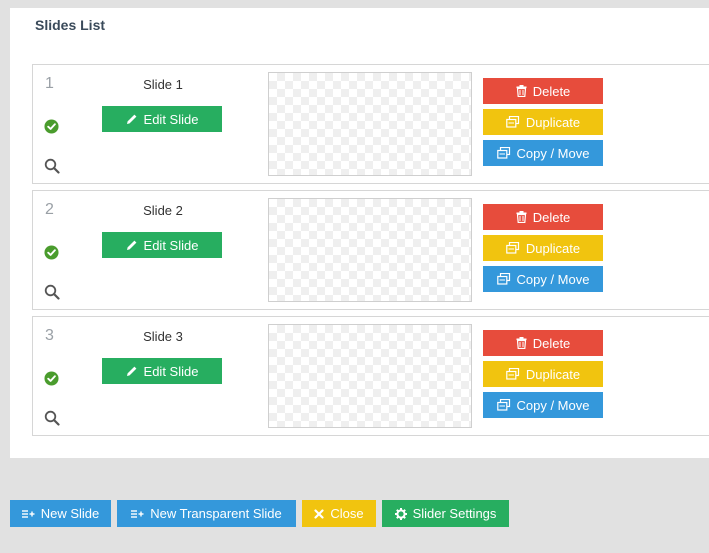 The height and width of the screenshot is (553, 709). I want to click on new-transparent-slide-label: New Transparent Slide, so click(216, 513).